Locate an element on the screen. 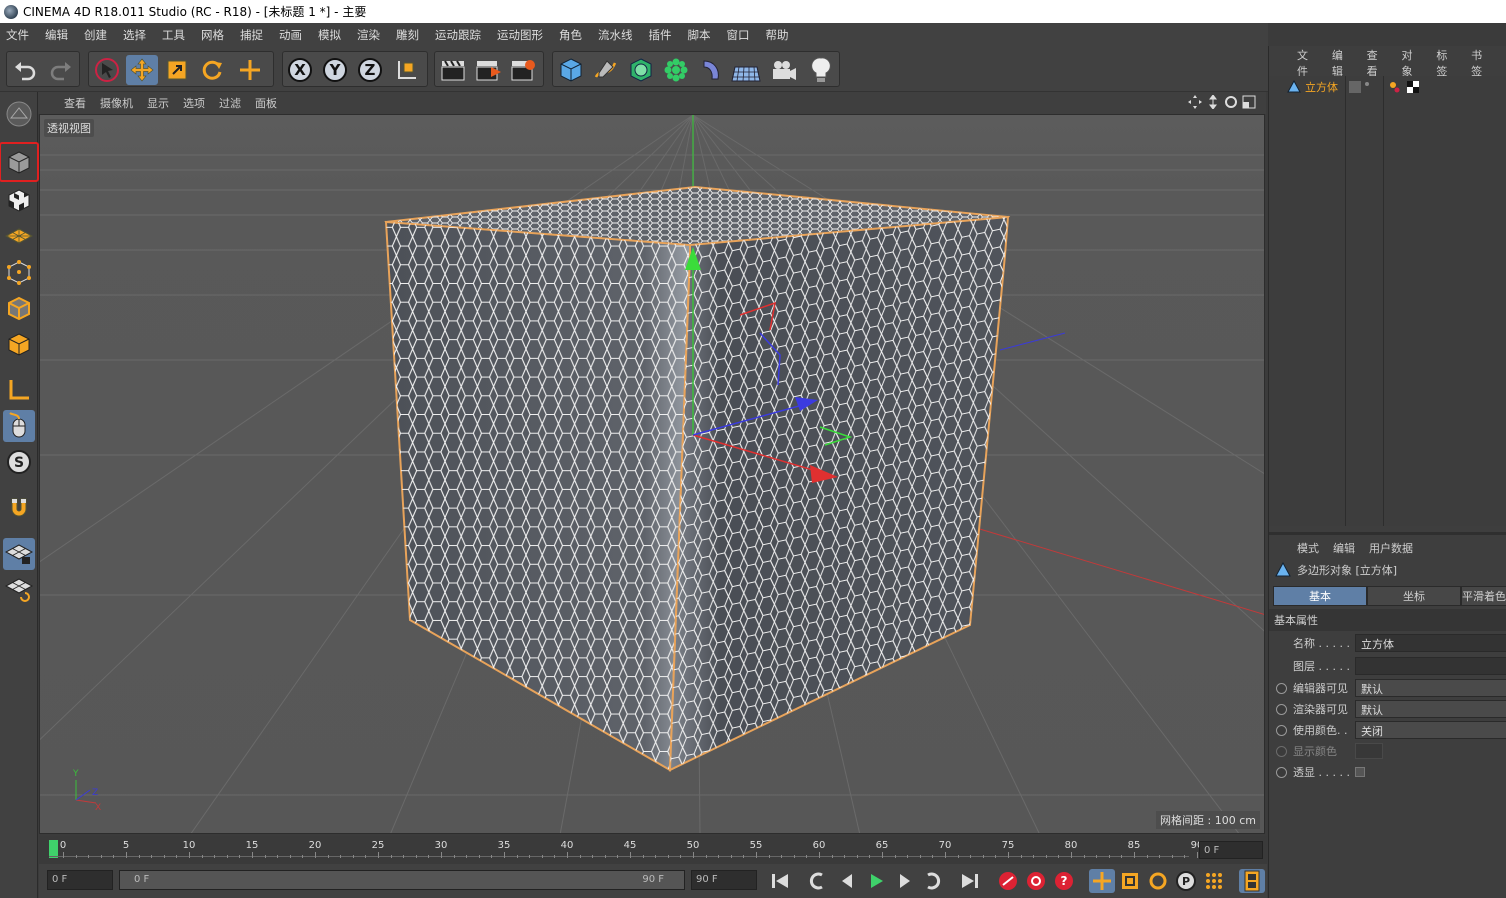  autokeying-button is located at coordinates (1036, 881).